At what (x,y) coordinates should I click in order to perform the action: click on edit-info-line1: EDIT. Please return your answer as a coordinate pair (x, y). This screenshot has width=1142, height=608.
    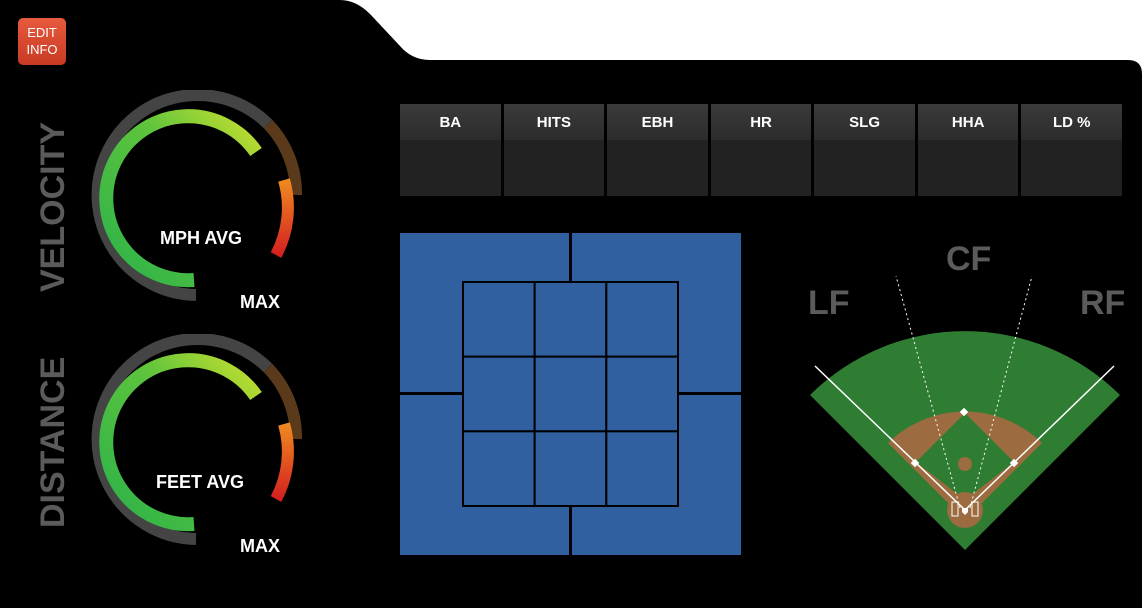
    Looking at the image, I should click on (42, 32).